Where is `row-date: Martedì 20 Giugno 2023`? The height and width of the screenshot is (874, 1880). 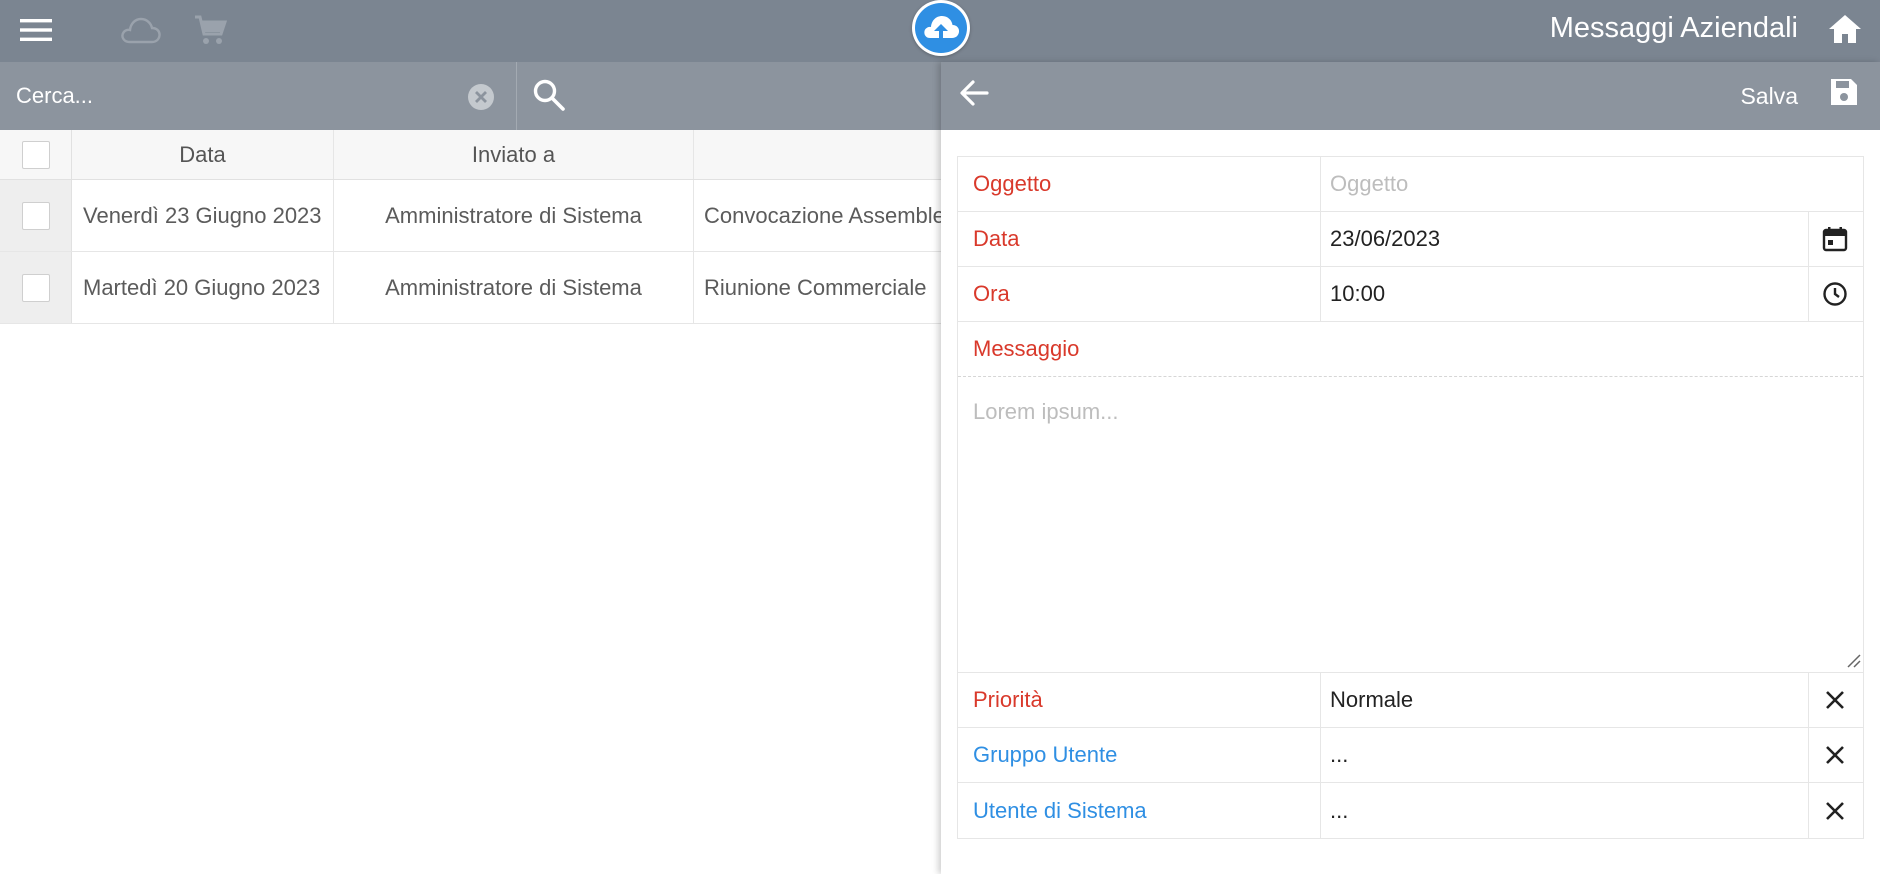
row-date: Martedì 20 Giugno 2023 is located at coordinates (203, 287).